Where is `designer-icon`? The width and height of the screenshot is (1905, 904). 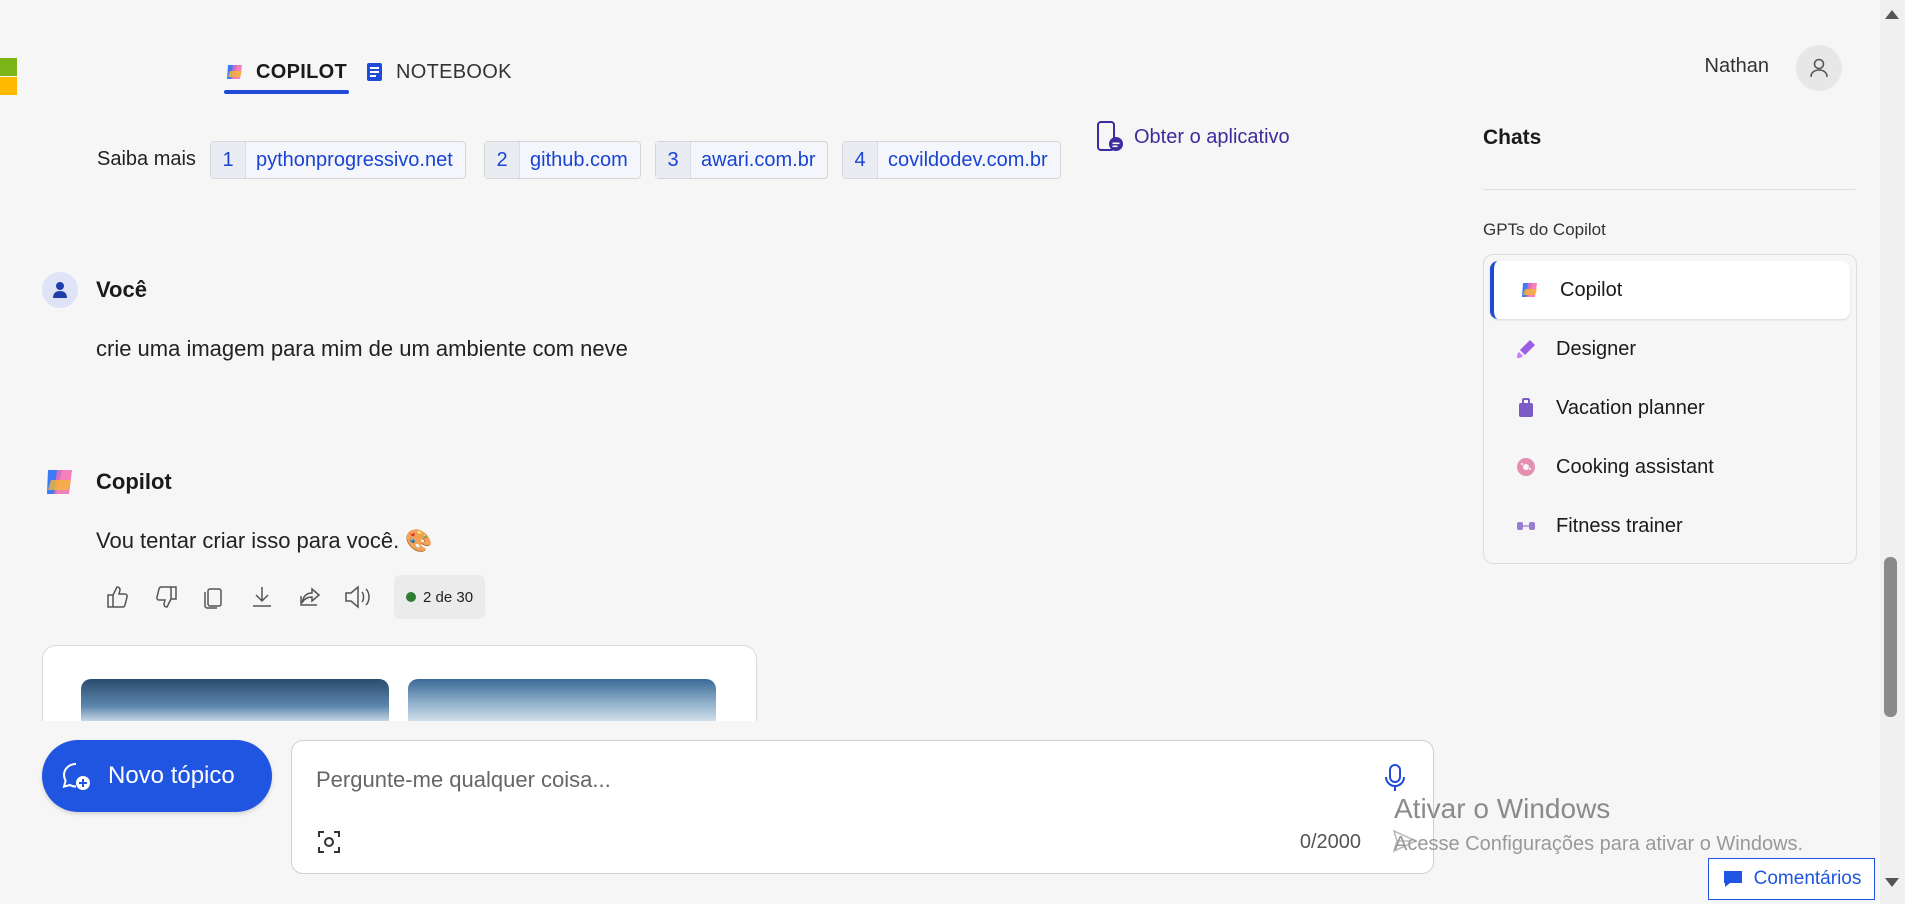
designer-icon is located at coordinates (1526, 349).